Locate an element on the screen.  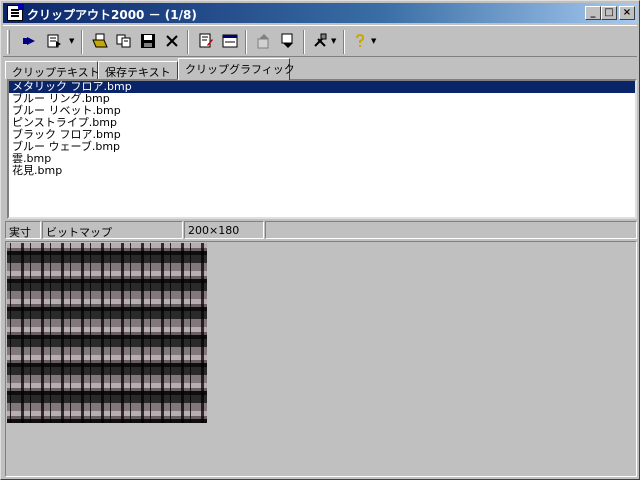
list-item: 花見.bmp is located at coordinates (322, 171).